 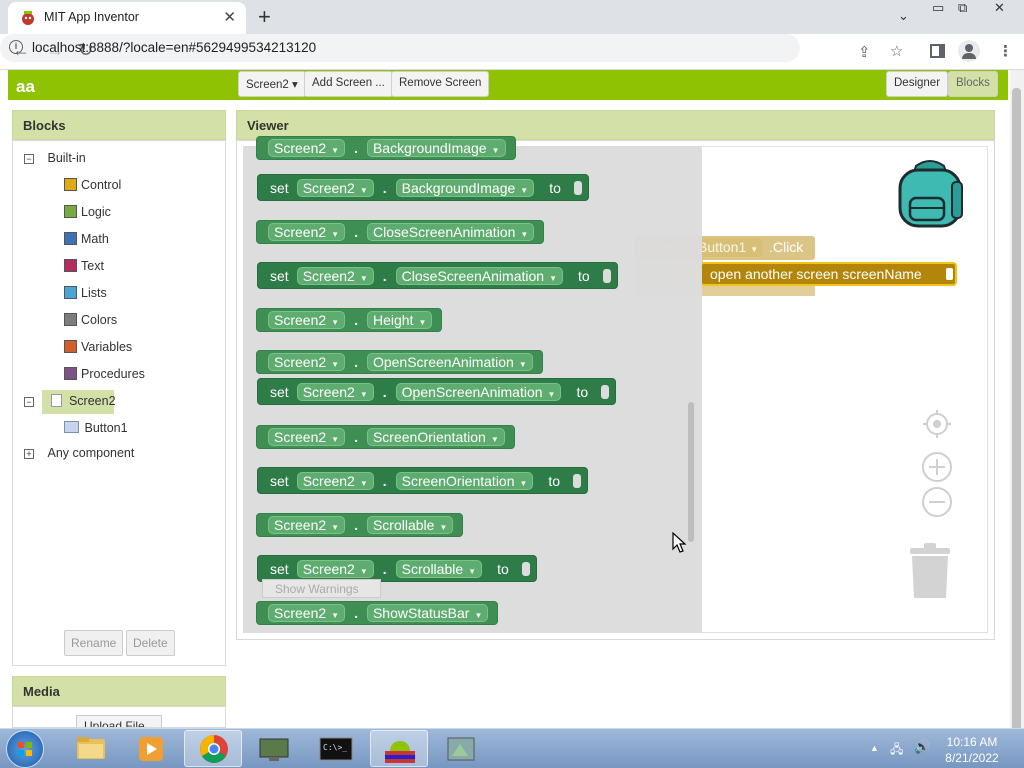 What do you see at coordinates (828, 274) in the screenshot?
I see `open-another-screen-block: open another screen screenName` at bounding box center [828, 274].